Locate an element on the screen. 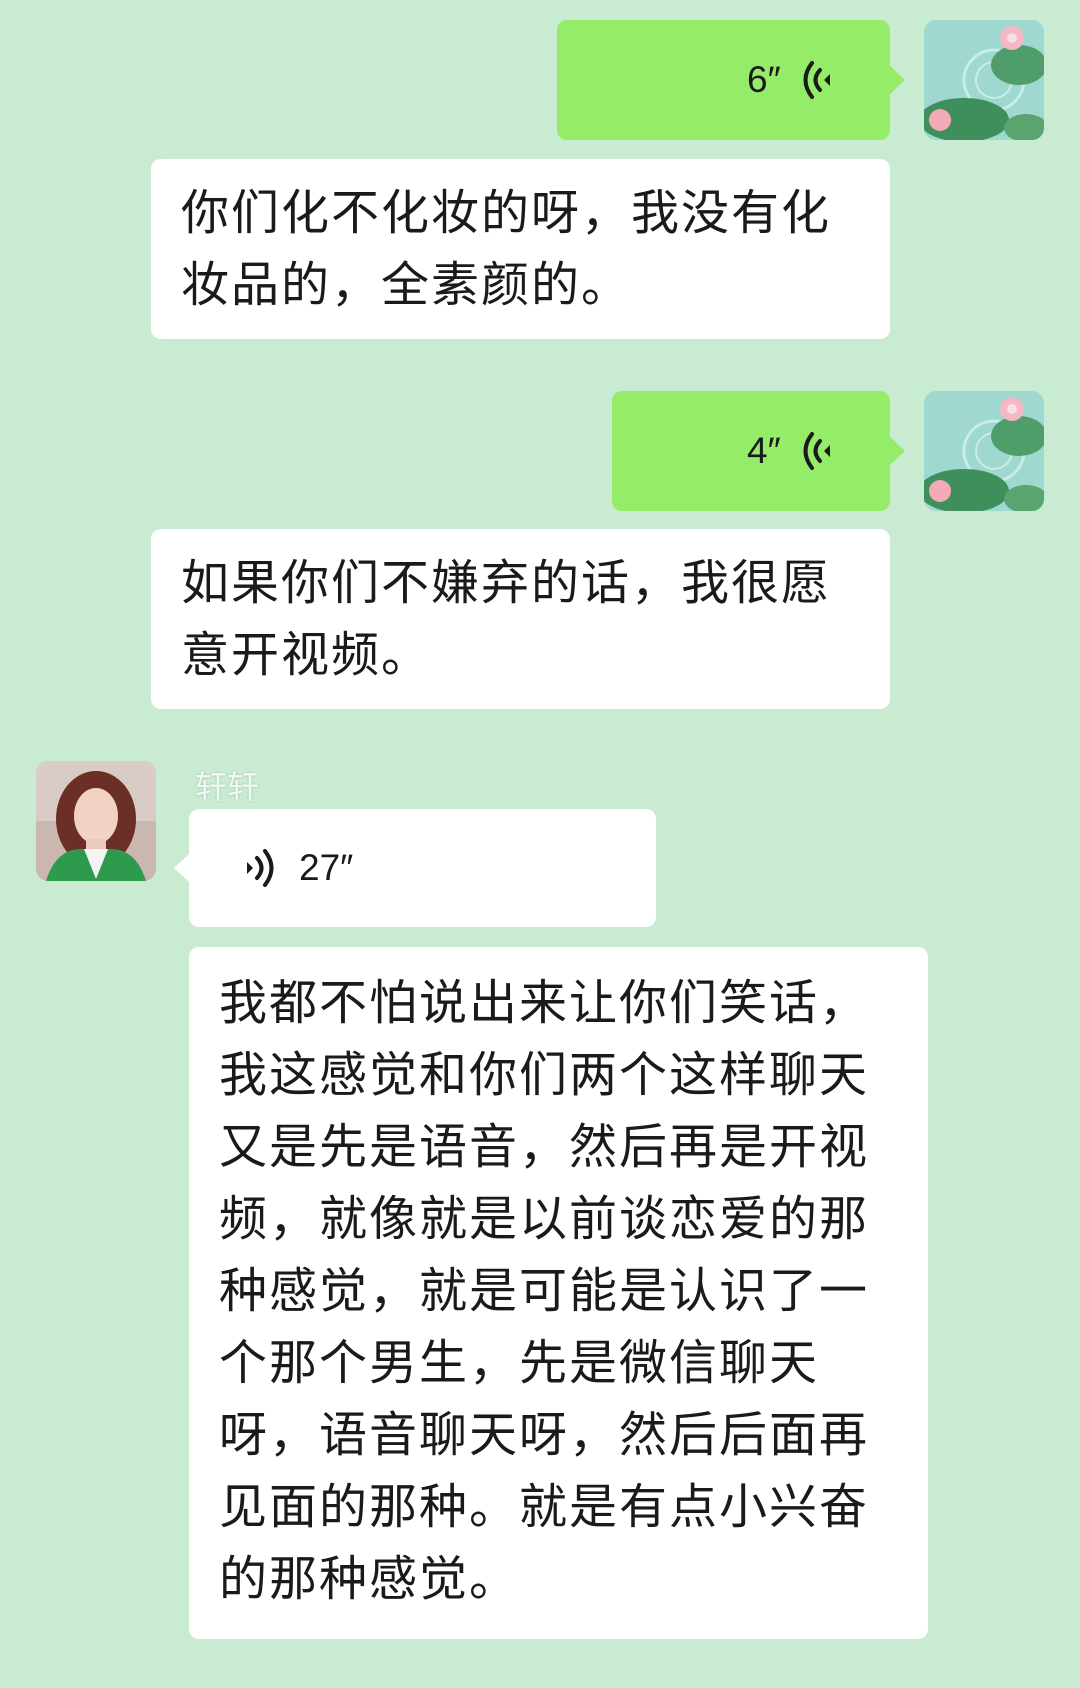 The image size is (1080, 1688). woman-portrait-avatar-icon is located at coordinates (96, 821).